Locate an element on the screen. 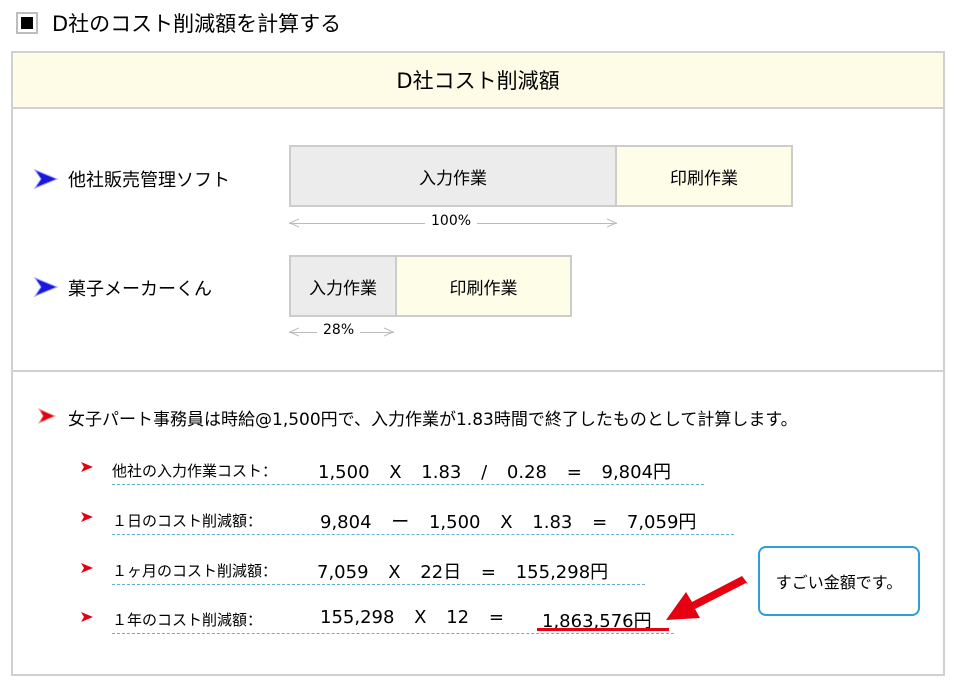 This screenshot has width=969, height=689. percent-other-software: 100% is located at coordinates (451, 221).